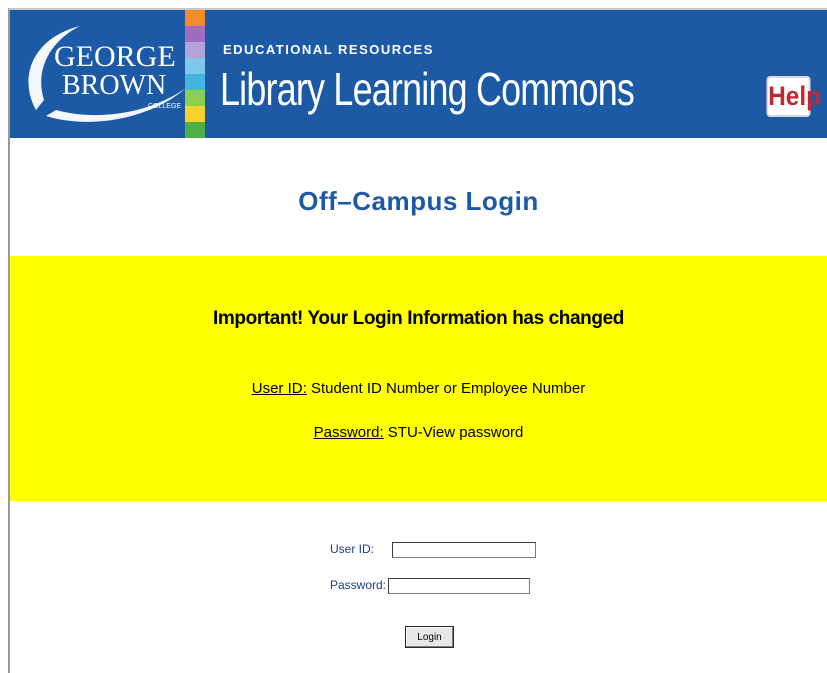  What do you see at coordinates (448, 388) in the screenshot?
I see `notice-user-id-text: Student ID Number or Employee Number` at bounding box center [448, 388].